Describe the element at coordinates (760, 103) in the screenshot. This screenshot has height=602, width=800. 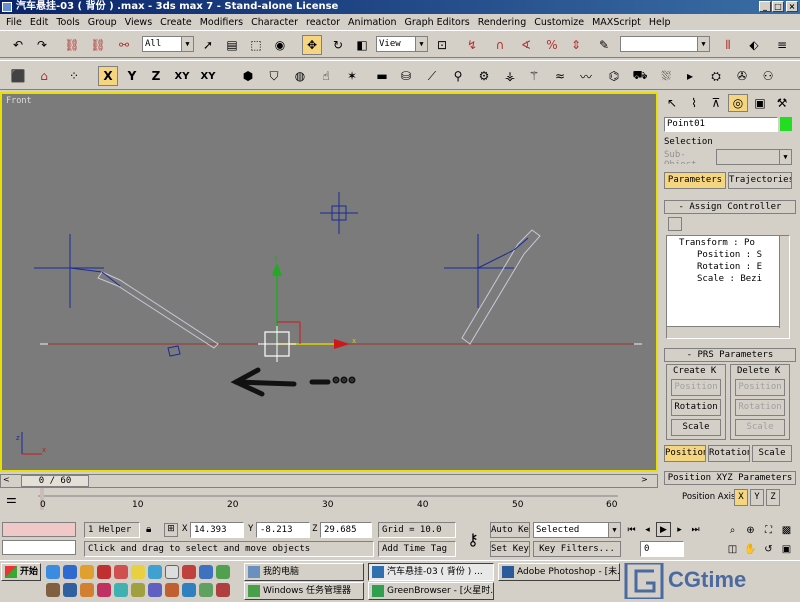
I see `display-tab-icon: ▣` at that location.